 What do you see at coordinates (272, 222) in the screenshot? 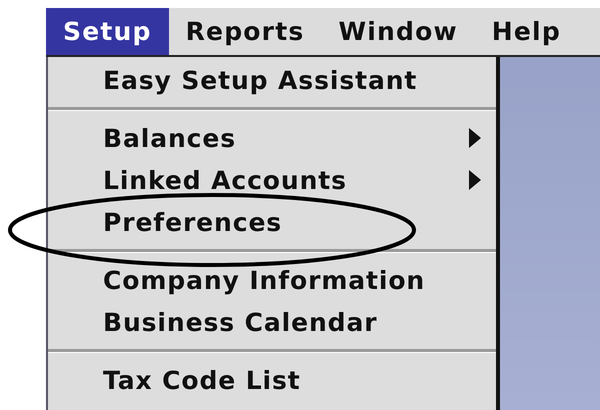
I see `menu-item: Preferences` at bounding box center [272, 222].